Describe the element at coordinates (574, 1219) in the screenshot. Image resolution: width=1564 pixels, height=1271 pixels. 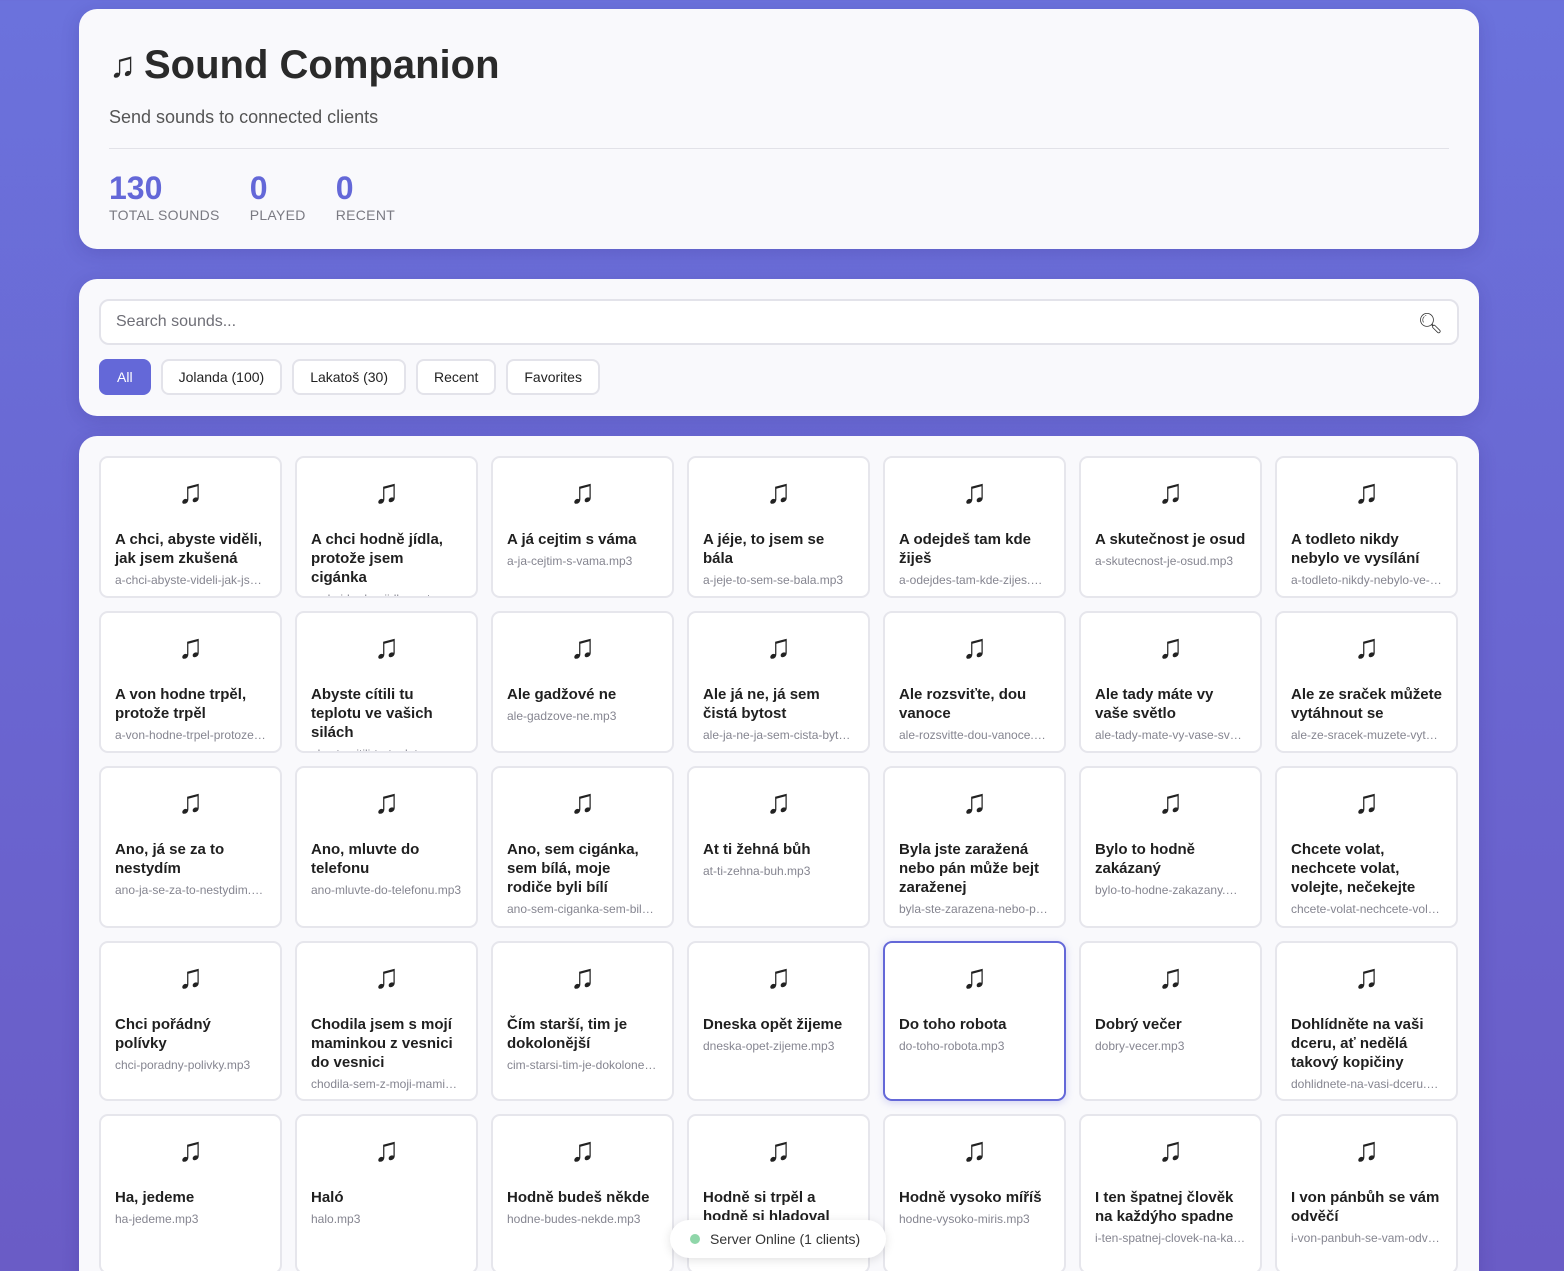
I see `sound-filename: hodne-budes-nekde.mp3` at that location.